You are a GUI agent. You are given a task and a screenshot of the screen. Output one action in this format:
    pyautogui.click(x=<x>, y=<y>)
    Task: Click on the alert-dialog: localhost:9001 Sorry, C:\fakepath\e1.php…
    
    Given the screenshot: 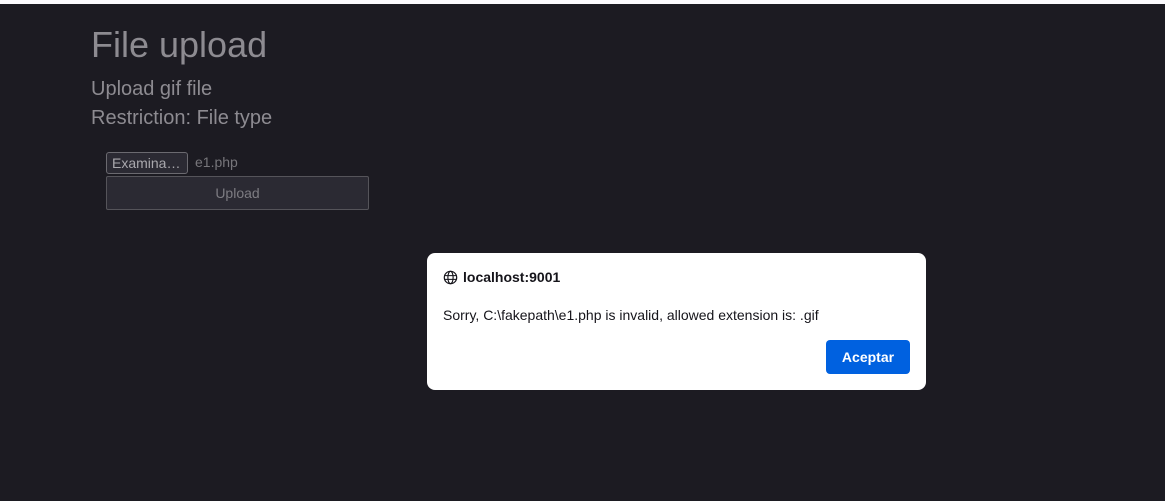 What is the action you would take?
    pyautogui.click(x=676, y=321)
    